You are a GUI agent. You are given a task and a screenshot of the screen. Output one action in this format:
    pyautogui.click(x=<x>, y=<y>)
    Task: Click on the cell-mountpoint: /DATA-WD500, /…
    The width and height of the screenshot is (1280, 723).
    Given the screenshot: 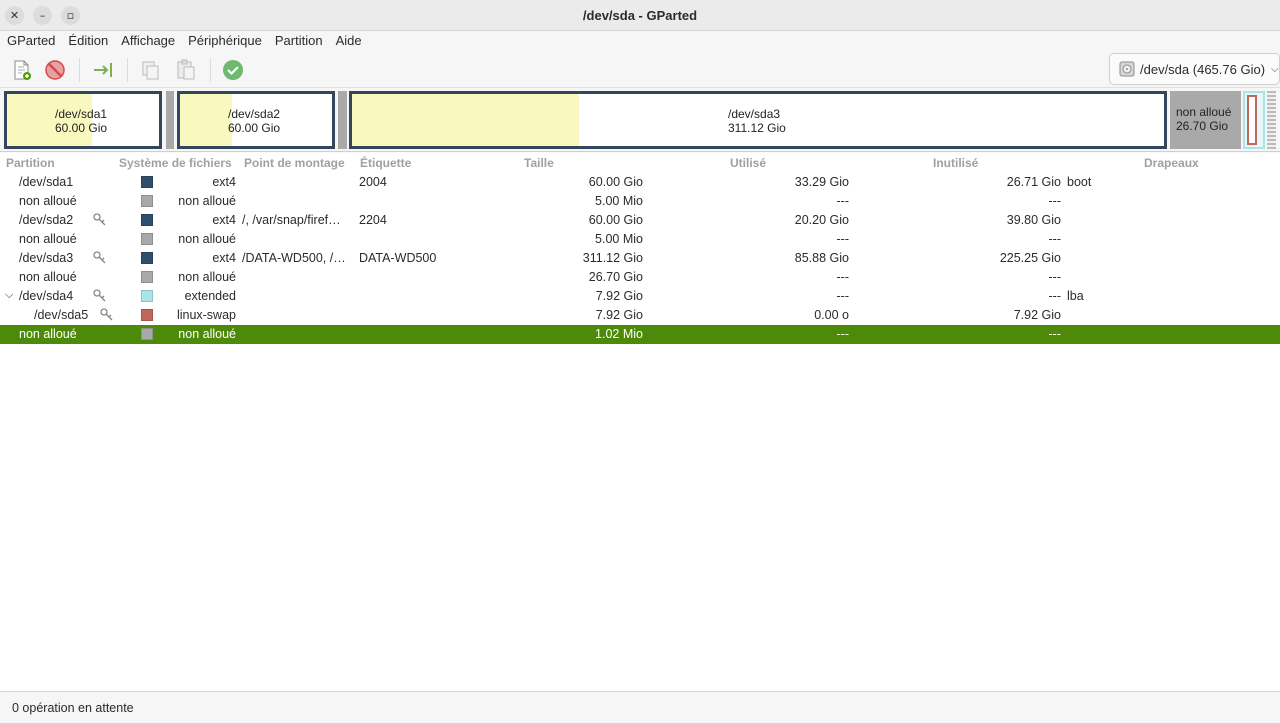 What is the action you would take?
    pyautogui.click(x=294, y=258)
    